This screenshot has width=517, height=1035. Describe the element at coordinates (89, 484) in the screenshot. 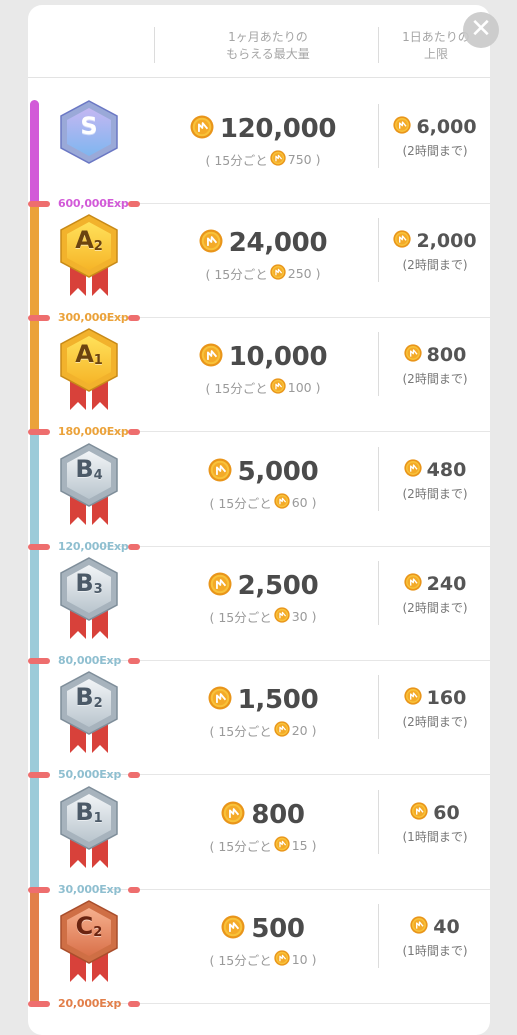

I see `rank-badge-icon: B4` at that location.